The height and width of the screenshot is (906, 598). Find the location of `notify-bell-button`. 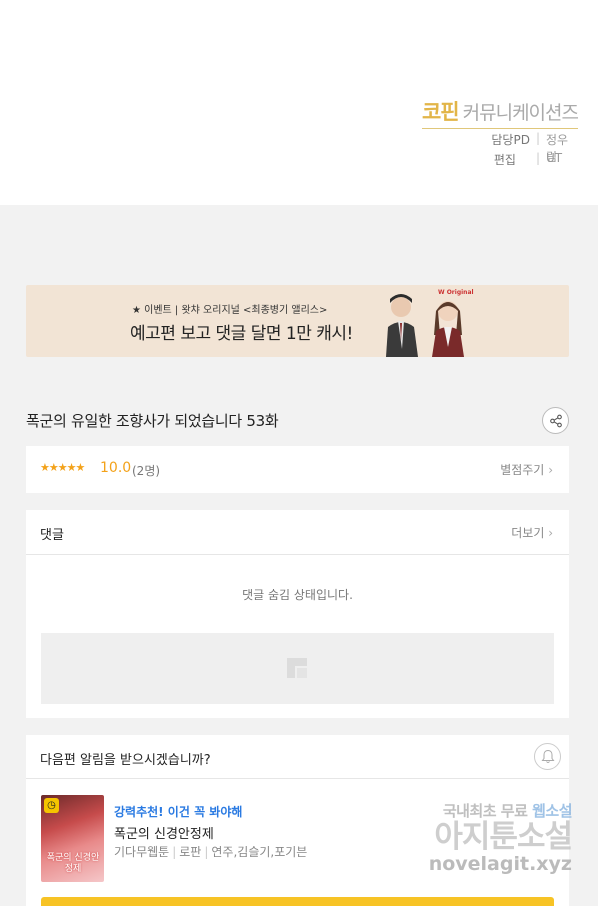

notify-bell-button is located at coordinates (547, 756).